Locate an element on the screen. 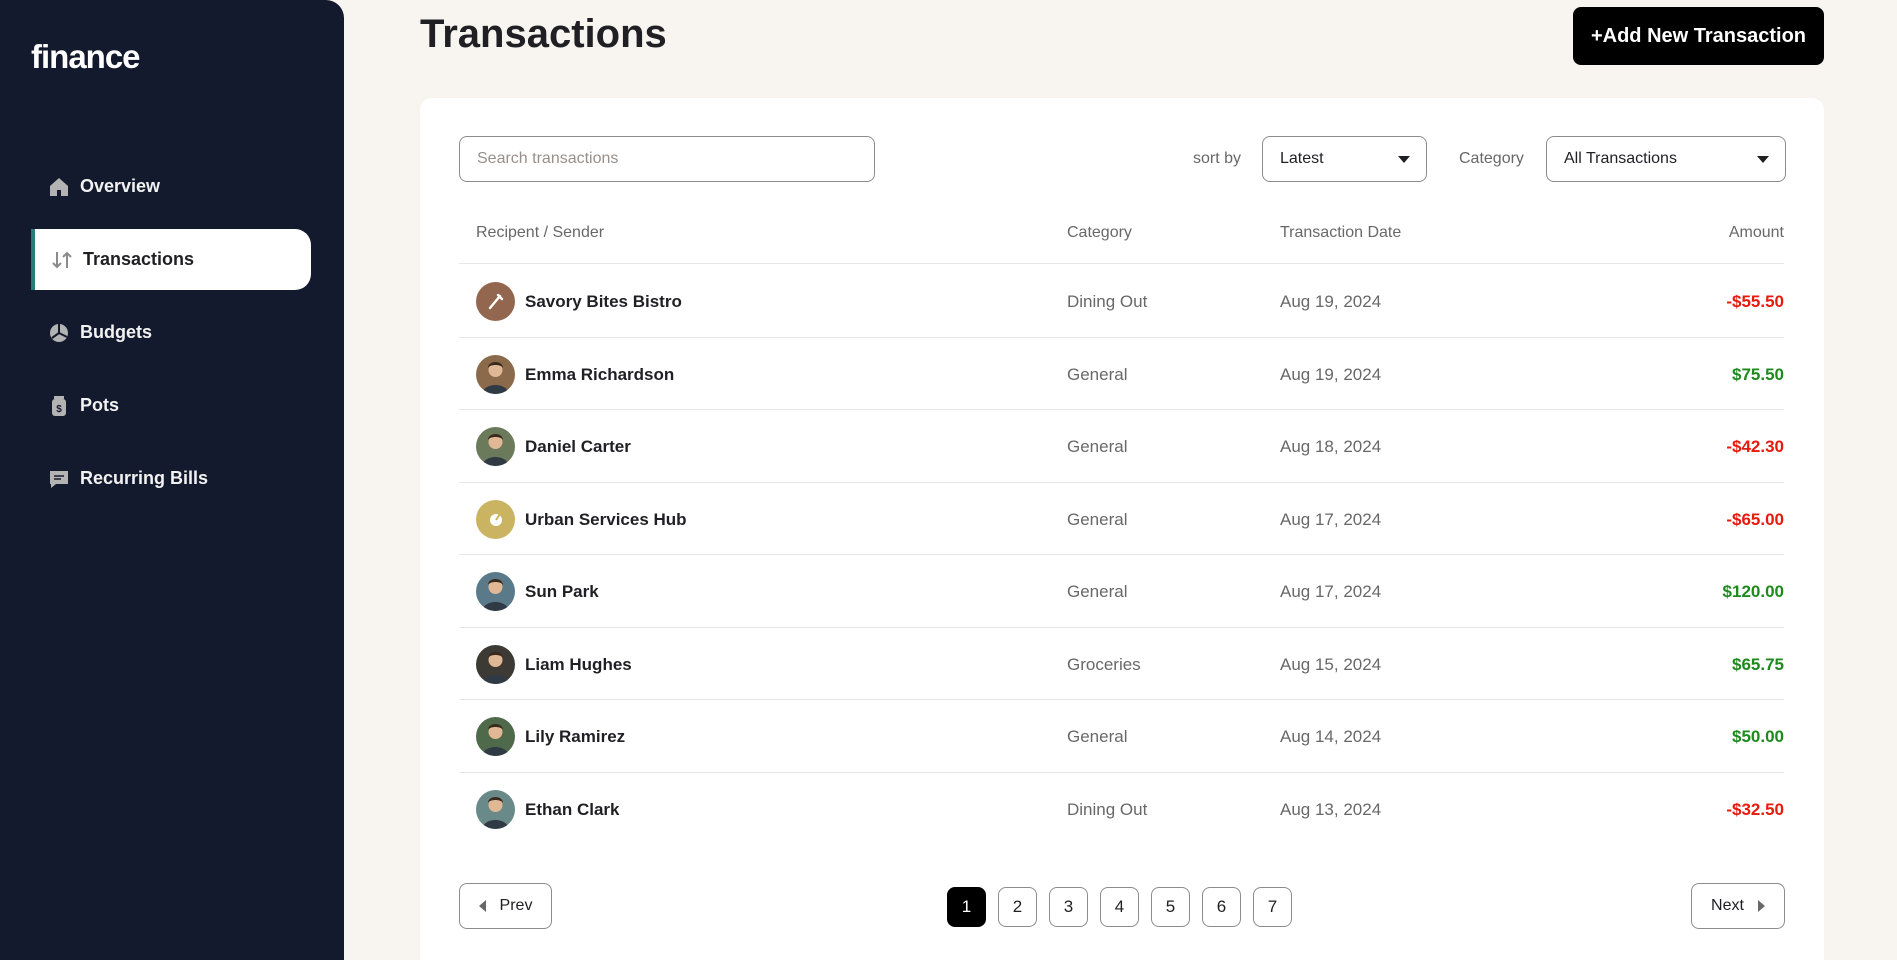 This screenshot has height=960, width=1897. search-input is located at coordinates (667, 159).